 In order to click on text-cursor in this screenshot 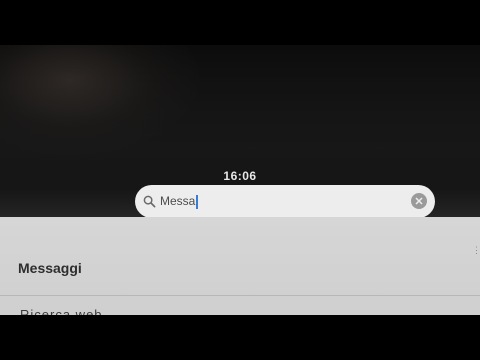, I will do `click(197, 201)`.